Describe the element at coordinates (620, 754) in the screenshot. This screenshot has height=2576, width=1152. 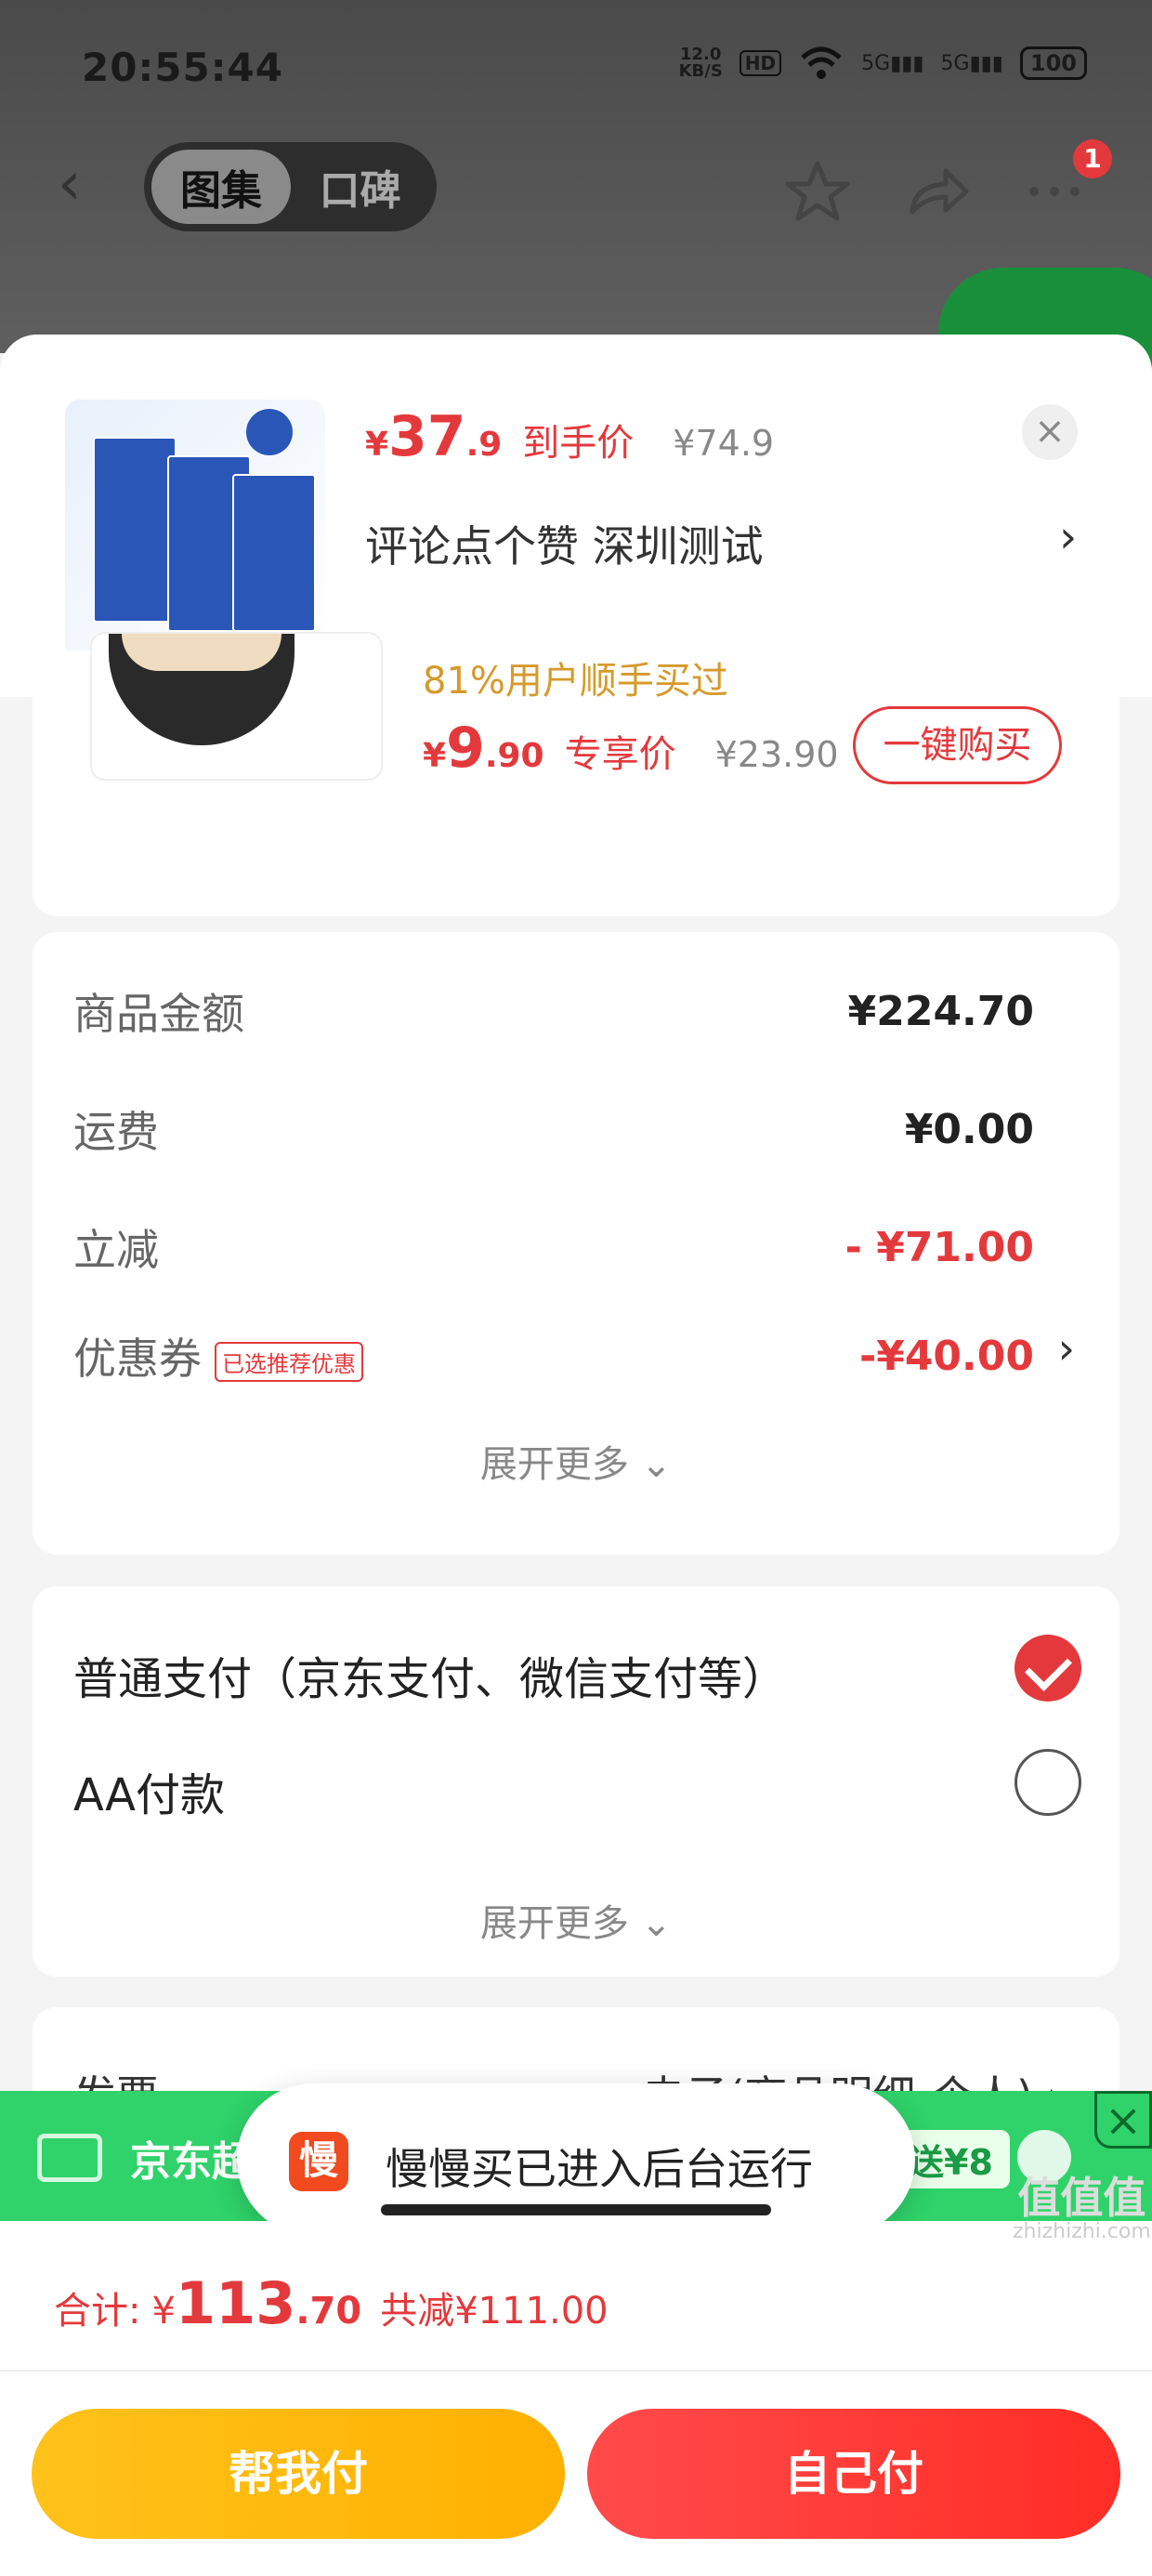
I see `bundle-price-label: 专享价` at that location.